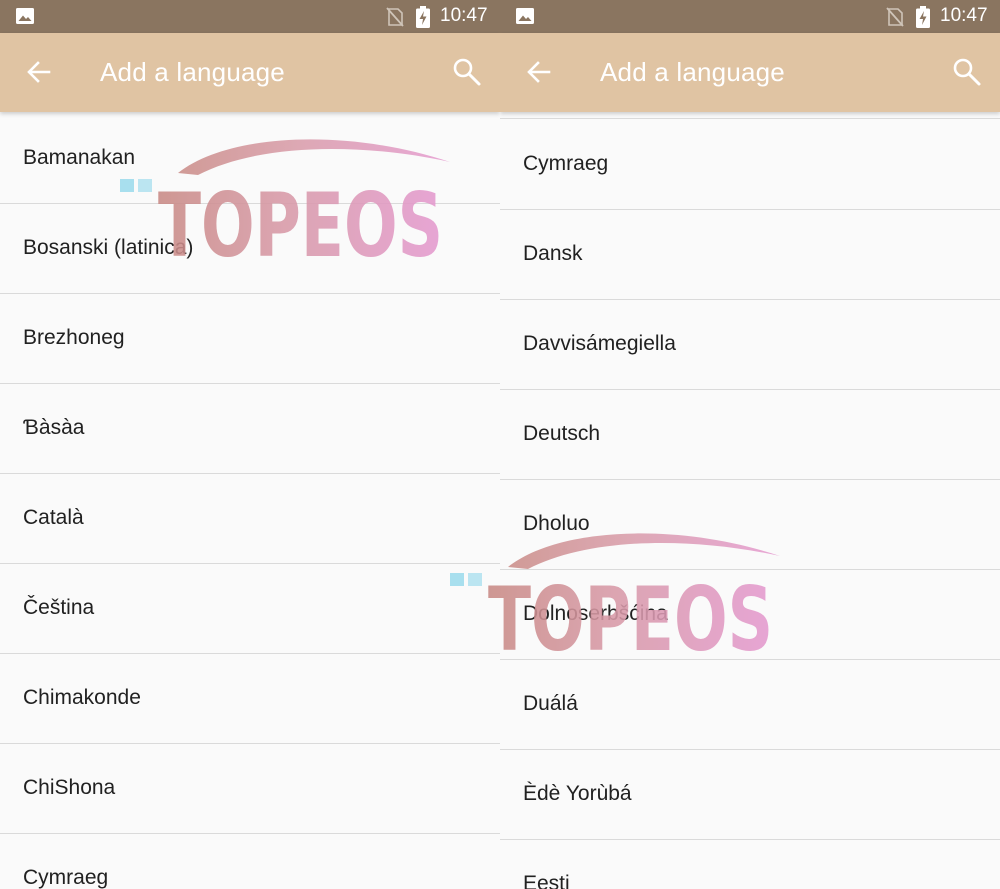 This screenshot has width=1000, height=889. What do you see at coordinates (250, 789) in the screenshot?
I see `language-item: ChiShona` at bounding box center [250, 789].